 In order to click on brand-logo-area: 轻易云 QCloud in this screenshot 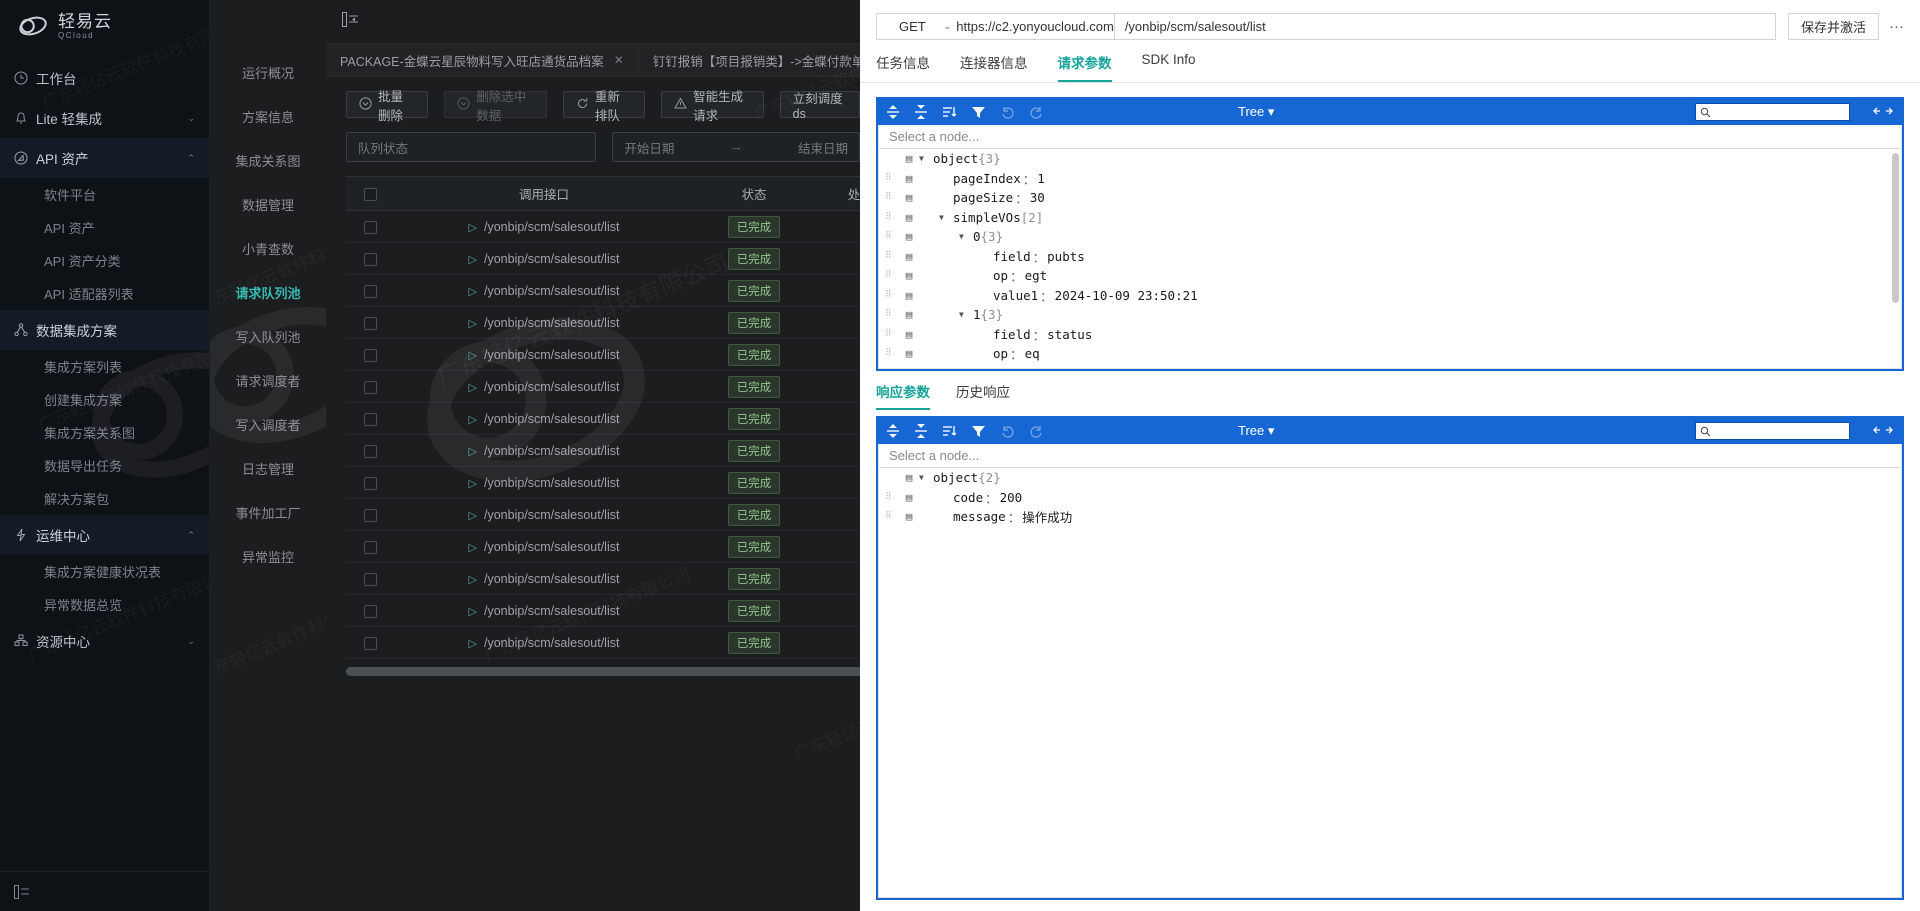, I will do `click(104, 26)`.